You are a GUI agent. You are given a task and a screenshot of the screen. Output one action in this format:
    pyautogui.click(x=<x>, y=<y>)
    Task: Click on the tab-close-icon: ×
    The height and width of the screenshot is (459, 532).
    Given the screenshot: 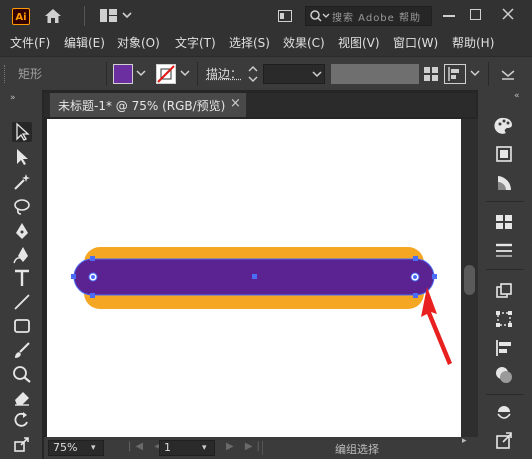 What is the action you would take?
    pyautogui.click(x=235, y=103)
    